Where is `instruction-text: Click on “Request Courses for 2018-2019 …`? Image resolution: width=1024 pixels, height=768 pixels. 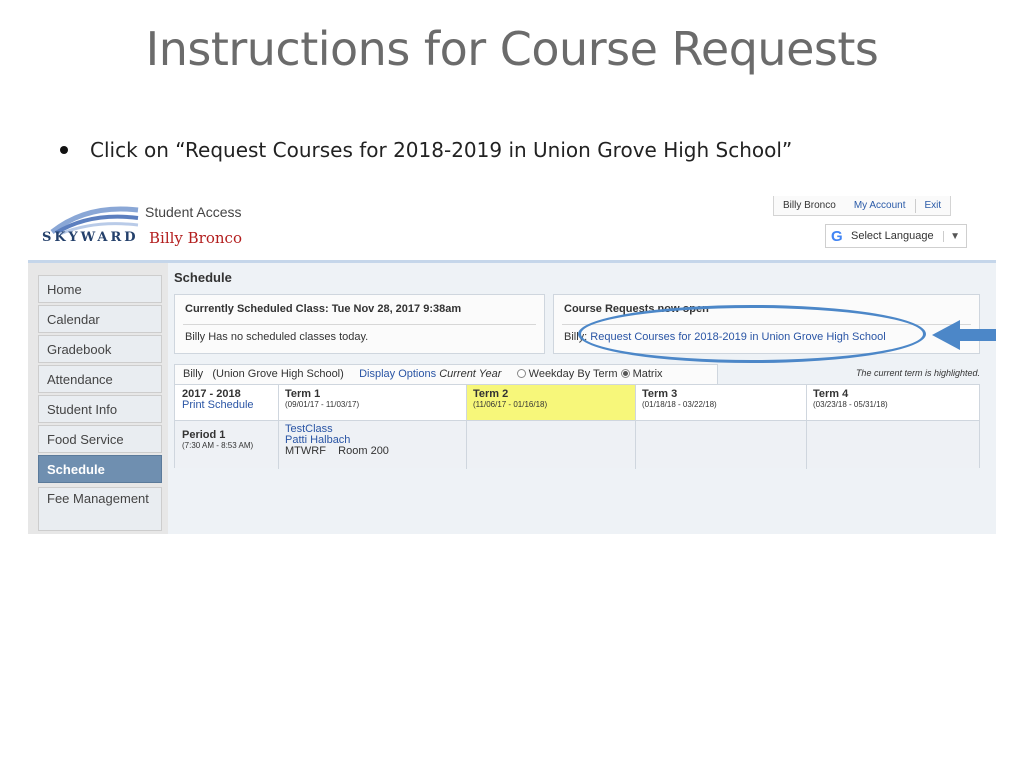 instruction-text: Click on “Request Courses for 2018-2019 … is located at coordinates (441, 150).